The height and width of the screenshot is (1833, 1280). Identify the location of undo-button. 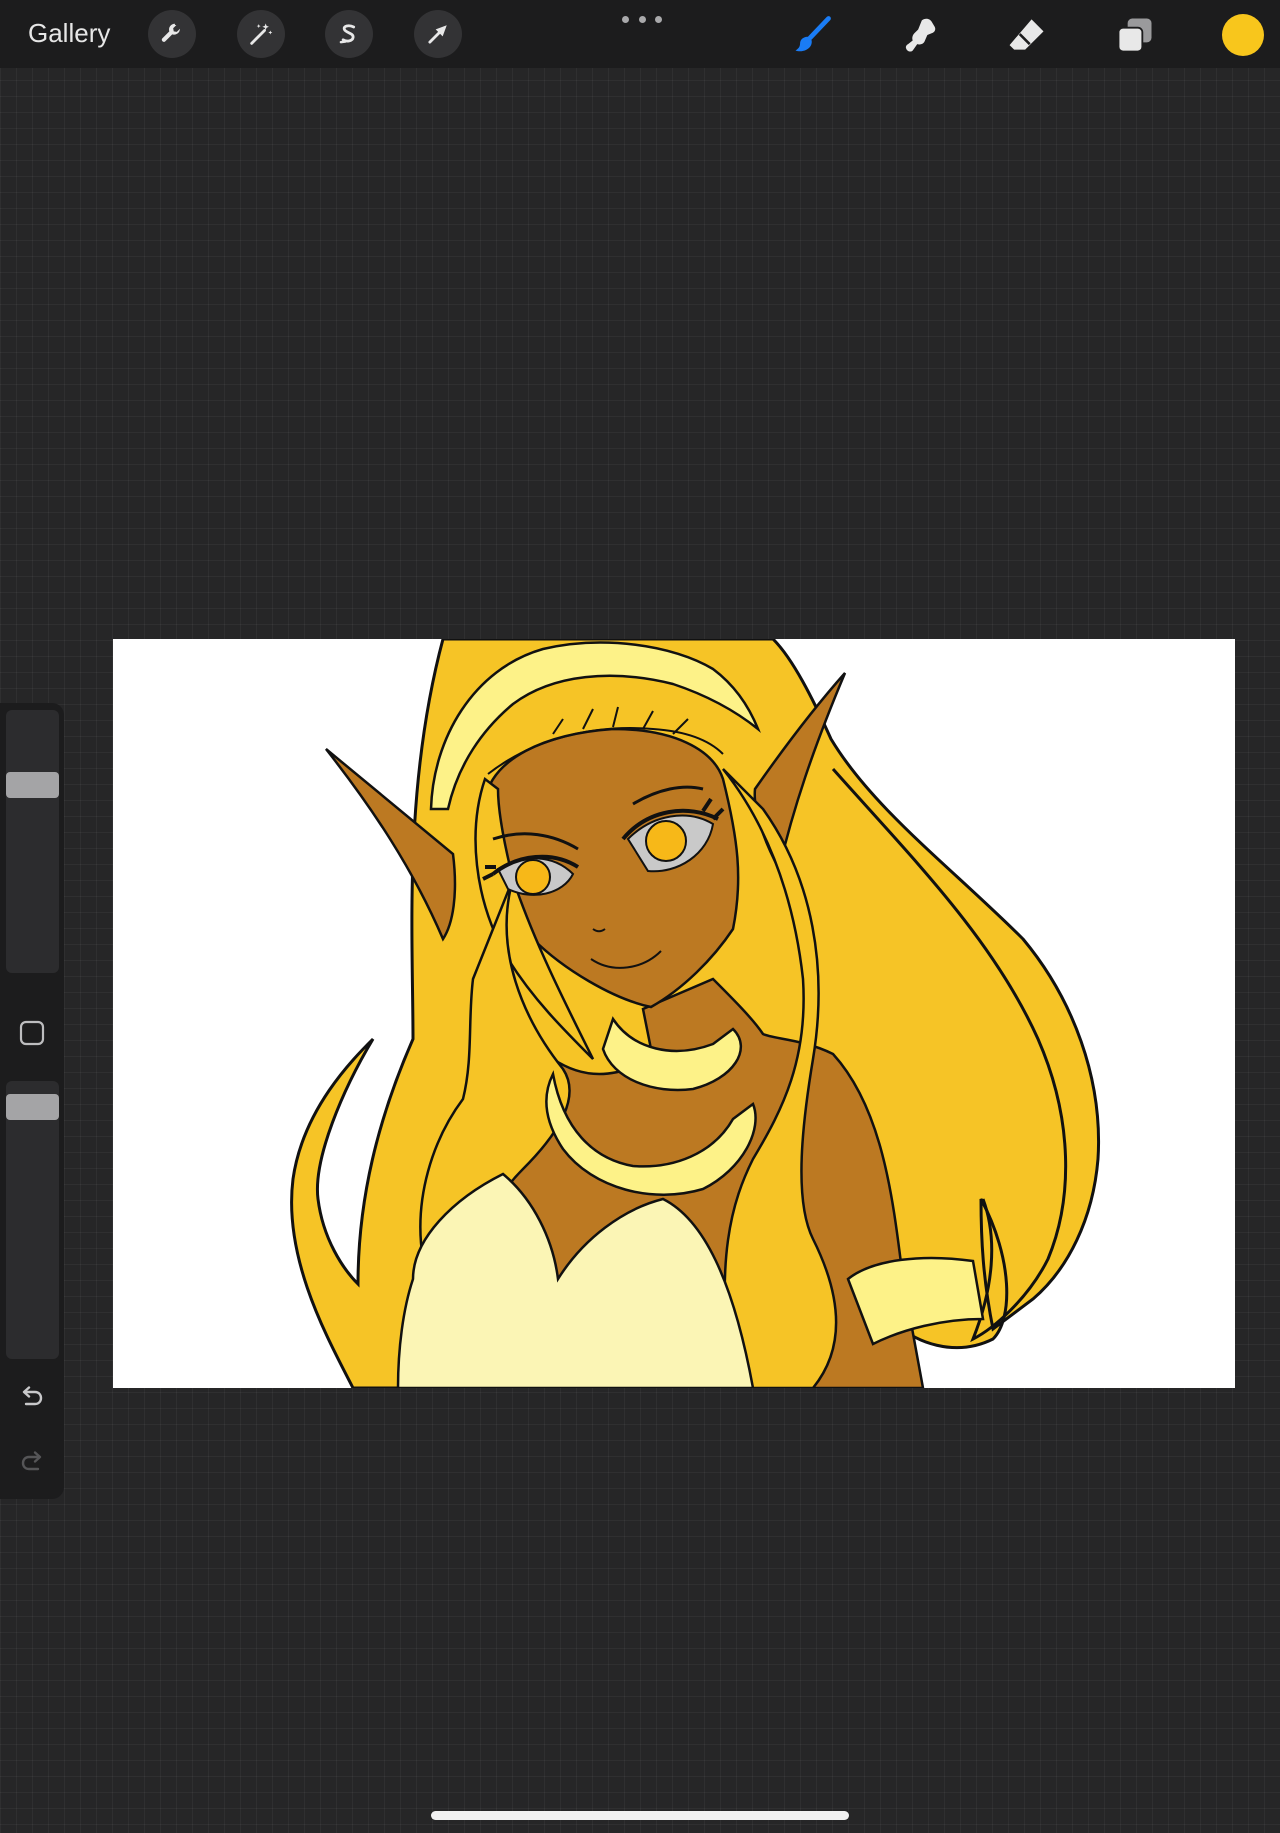
(32, 1397).